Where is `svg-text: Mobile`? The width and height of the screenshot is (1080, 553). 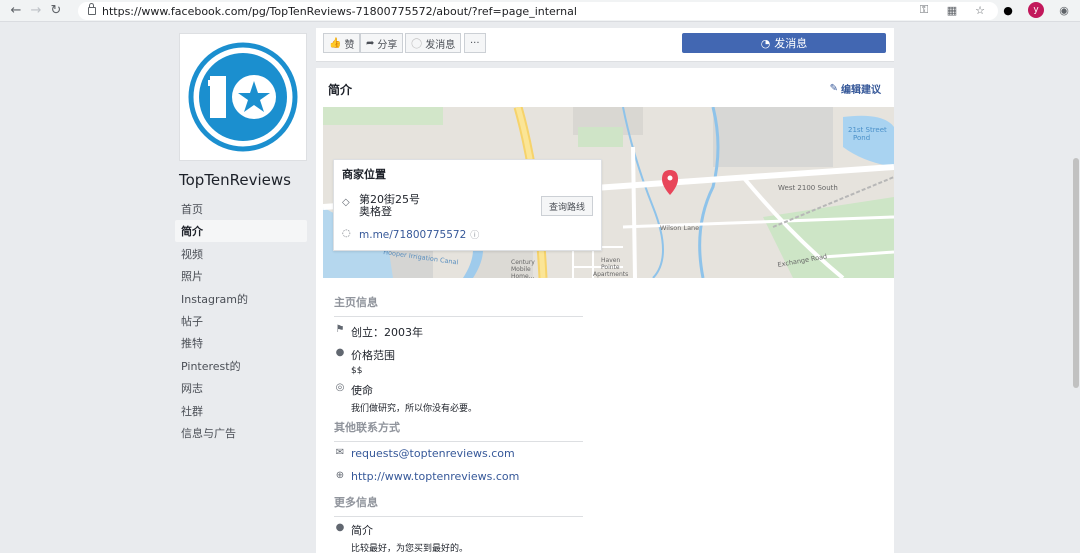
svg-text: Mobile is located at coordinates (521, 269).